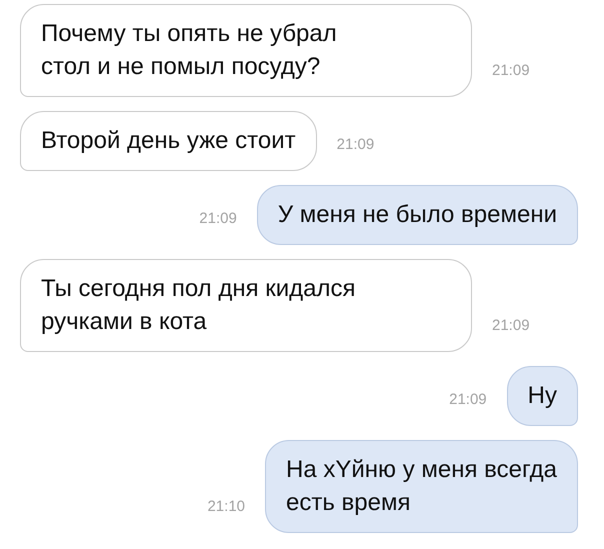 This screenshot has width=604, height=549. What do you see at coordinates (226, 507) in the screenshot?
I see `message-time: 21:10` at bounding box center [226, 507].